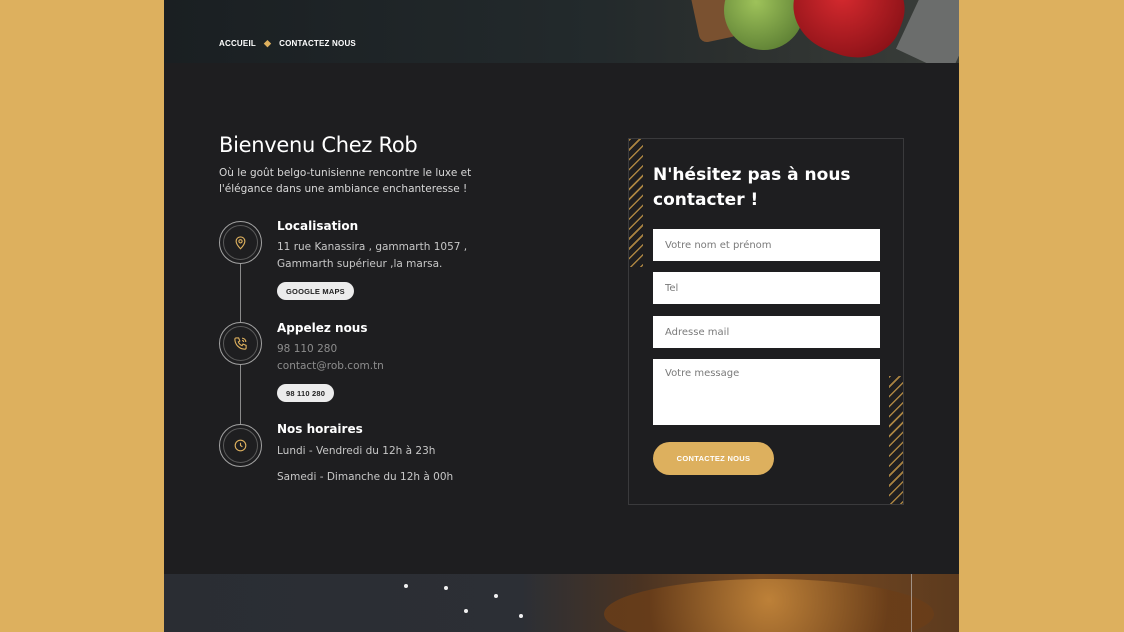 Image resolution: width=1124 pixels, height=632 pixels. What do you see at coordinates (766, 392) in the screenshot?
I see `message-textarea` at bounding box center [766, 392].